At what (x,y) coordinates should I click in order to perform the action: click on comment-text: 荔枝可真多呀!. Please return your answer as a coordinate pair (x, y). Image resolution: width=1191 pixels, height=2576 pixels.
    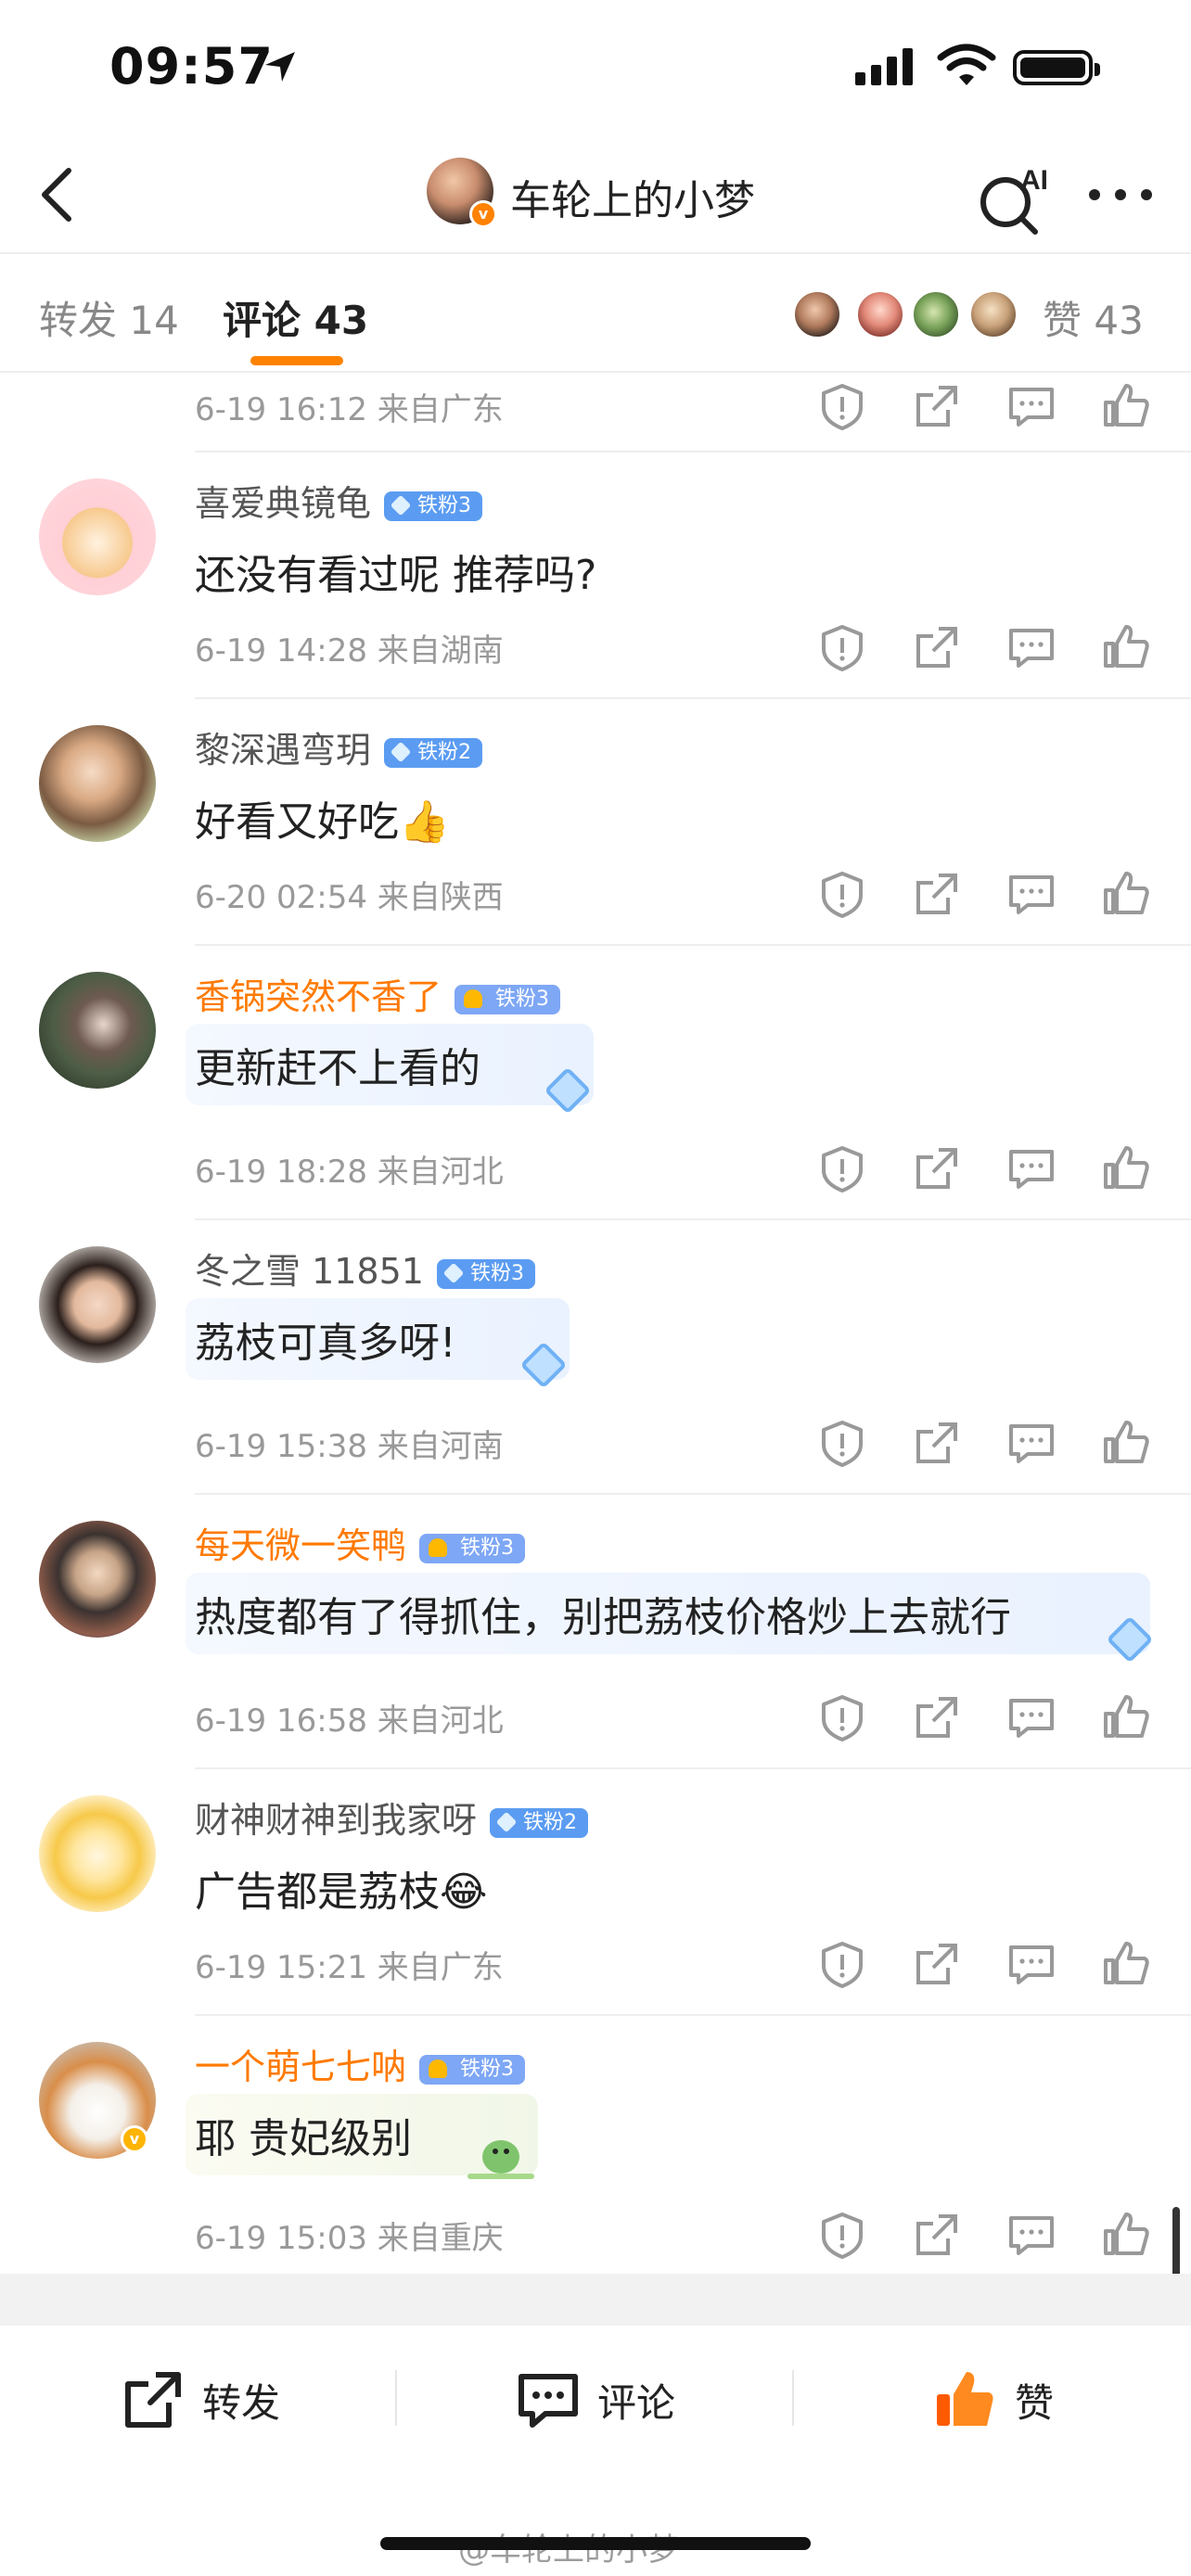
    Looking at the image, I should click on (325, 1339).